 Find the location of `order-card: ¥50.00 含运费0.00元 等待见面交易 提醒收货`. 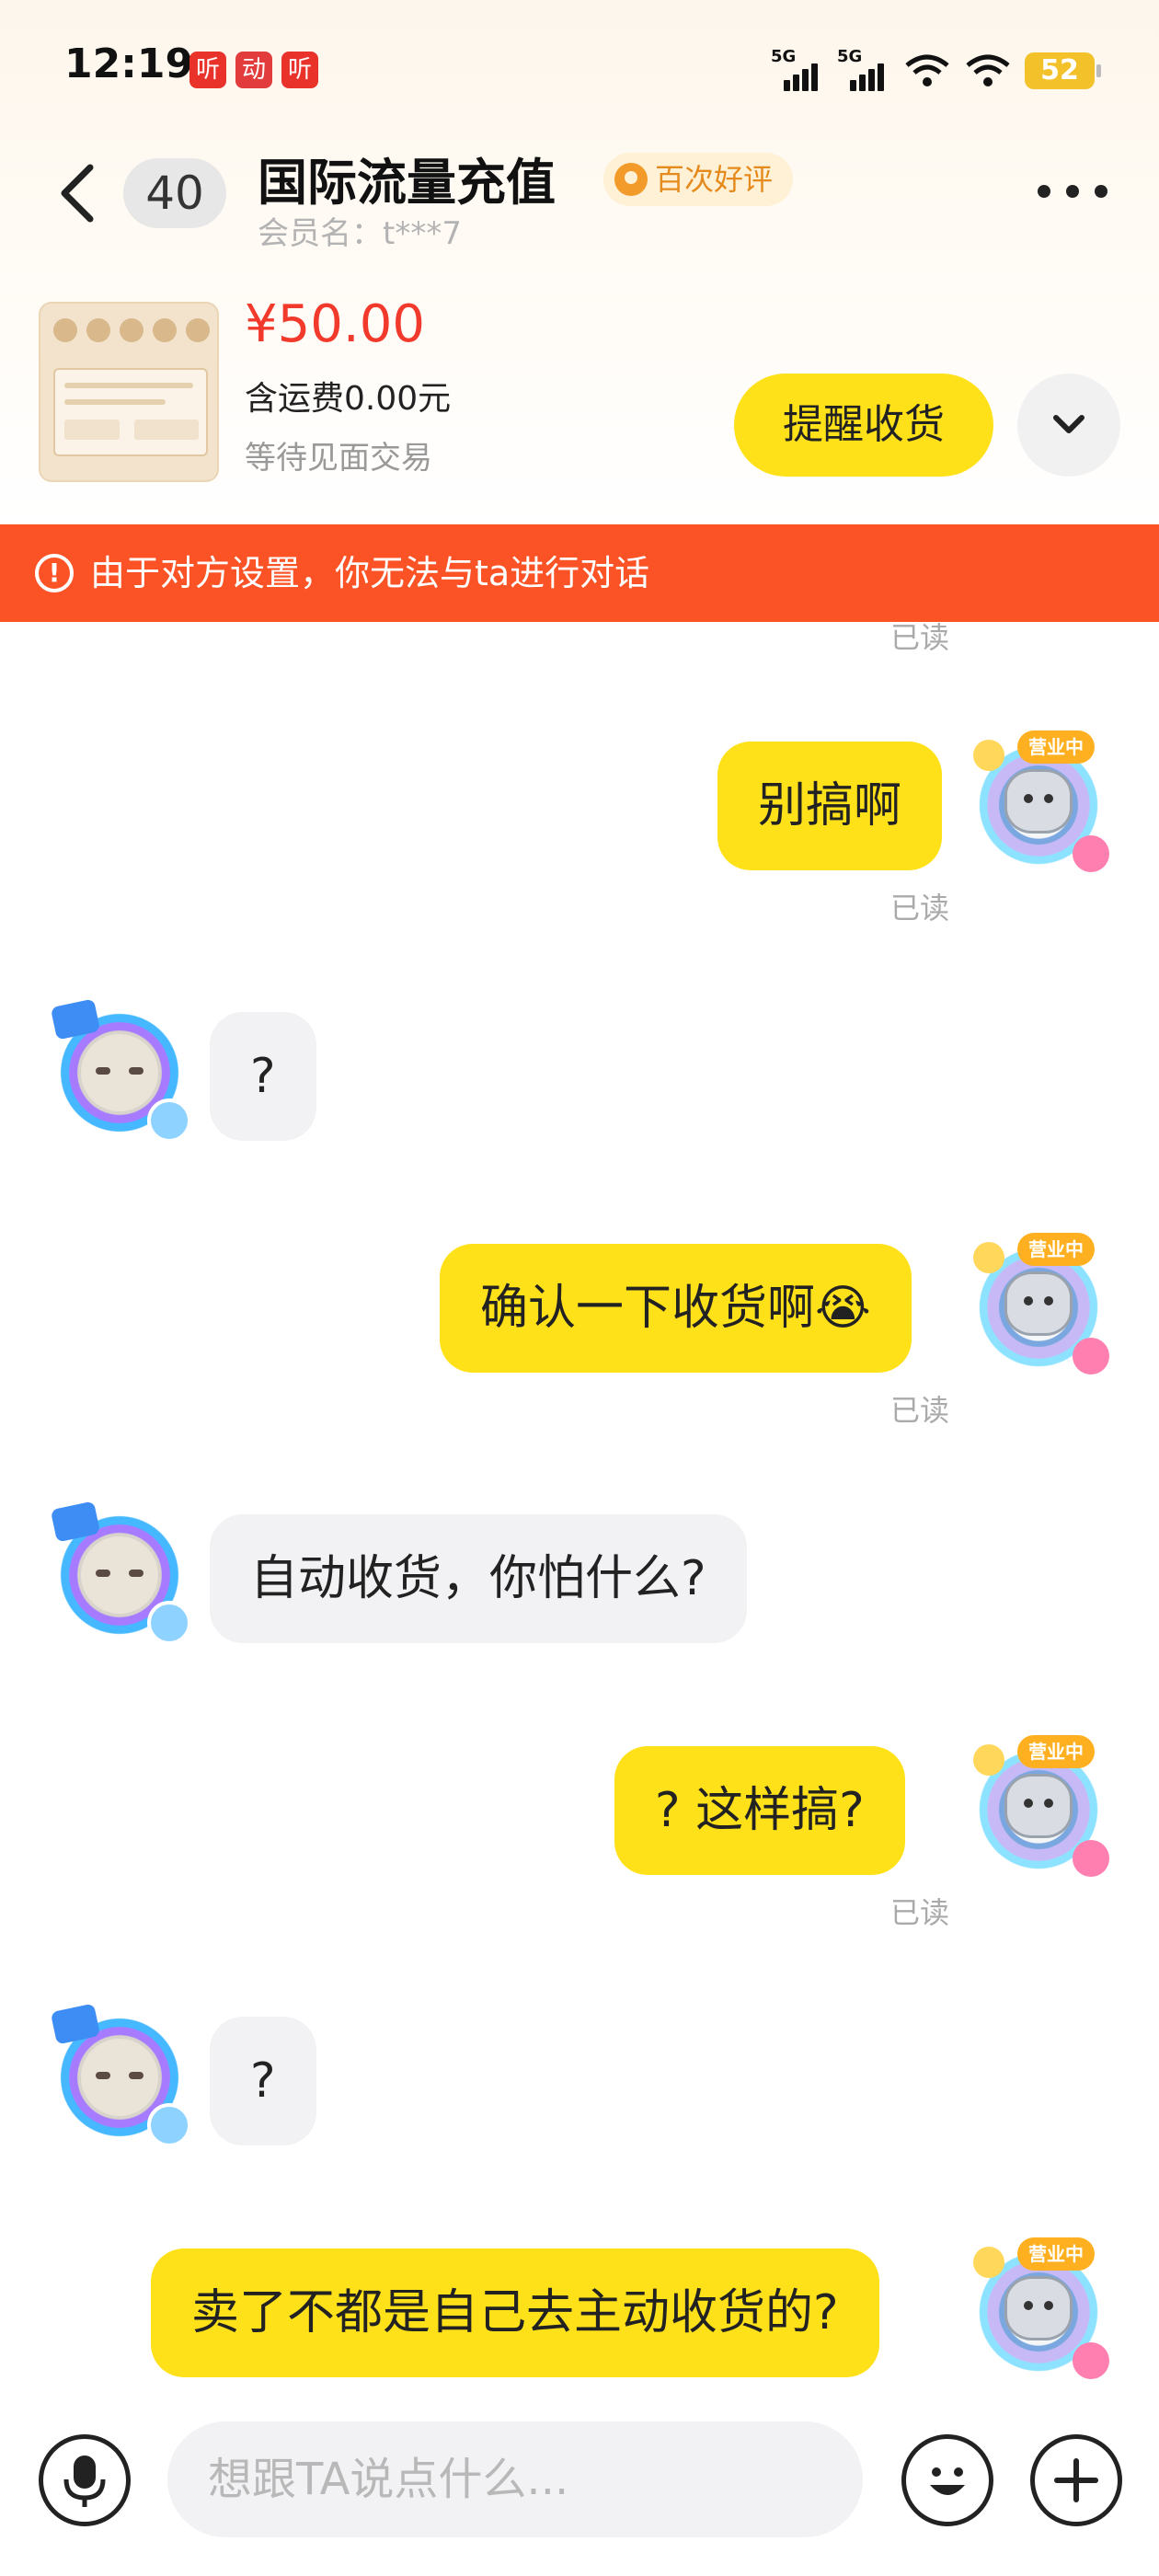

order-card: ¥50.00 含运费0.00元 等待见面交易 提醒收货 is located at coordinates (579, 395).